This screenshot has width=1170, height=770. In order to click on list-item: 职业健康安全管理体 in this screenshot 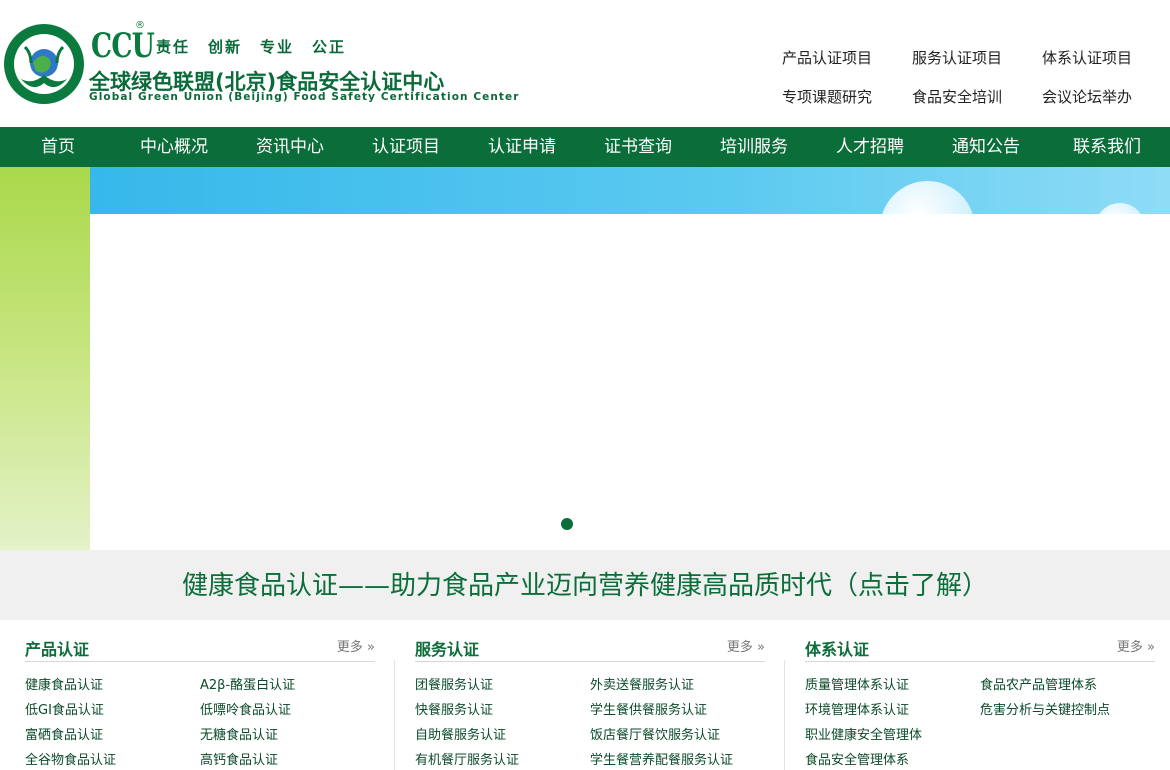, I will do `click(892, 735)`.